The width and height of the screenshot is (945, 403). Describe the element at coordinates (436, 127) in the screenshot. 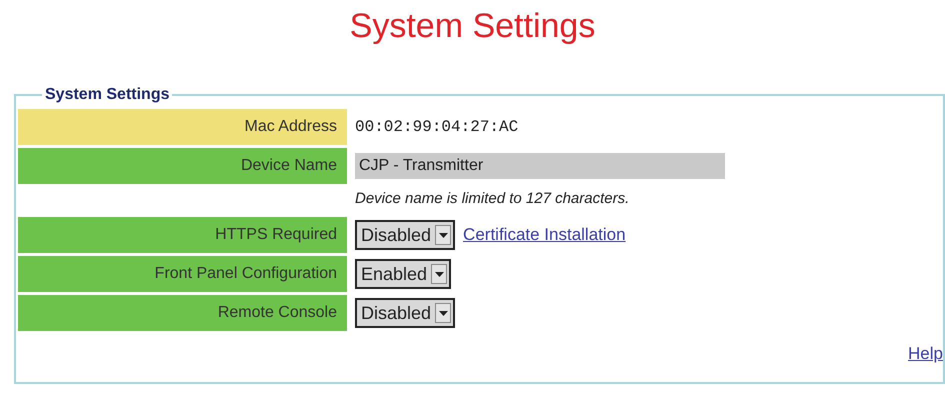

I see `mac-address-value: 00:02:99:04:27:AC` at that location.